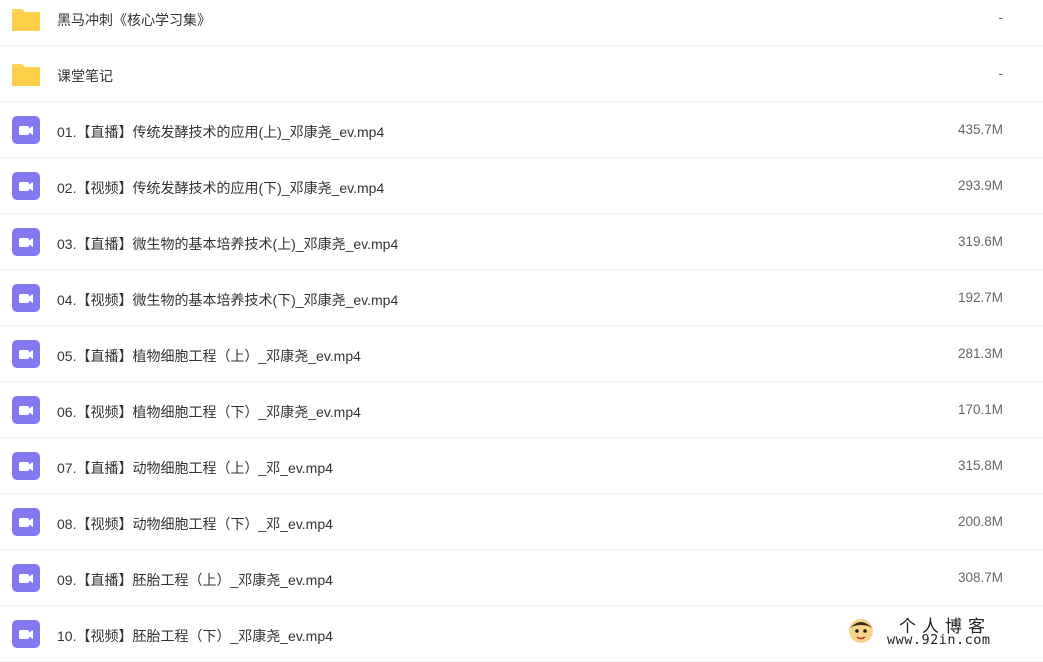 The width and height of the screenshot is (1043, 662). I want to click on list-item: 07.【直播】动物细胞工程（上）_邓_ev.mp4 315.8M, so click(521, 466).